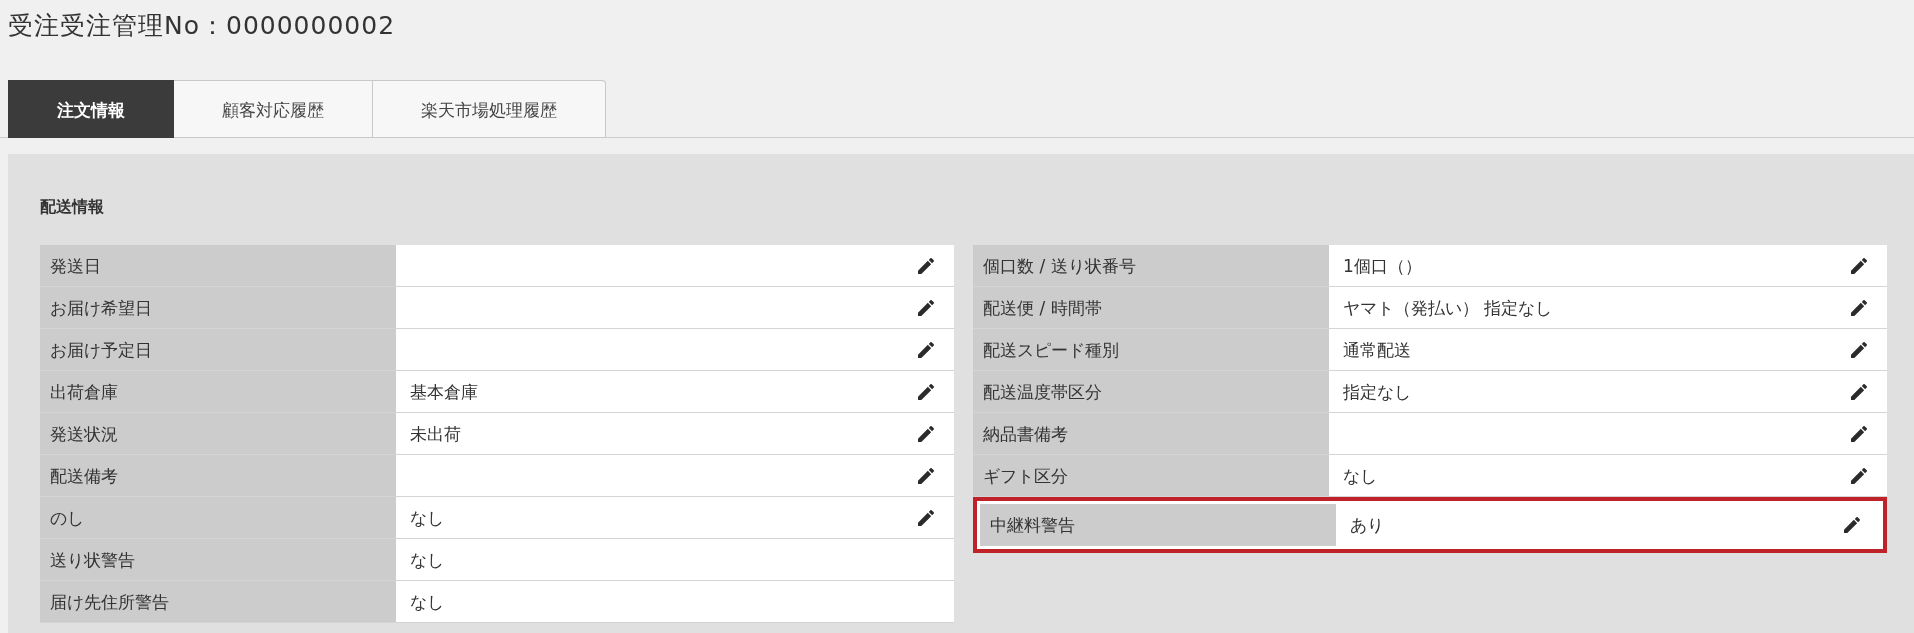 This screenshot has height=633, width=1914. Describe the element at coordinates (273, 109) in the screenshot. I see `tab: 顧客対応履歴` at that location.